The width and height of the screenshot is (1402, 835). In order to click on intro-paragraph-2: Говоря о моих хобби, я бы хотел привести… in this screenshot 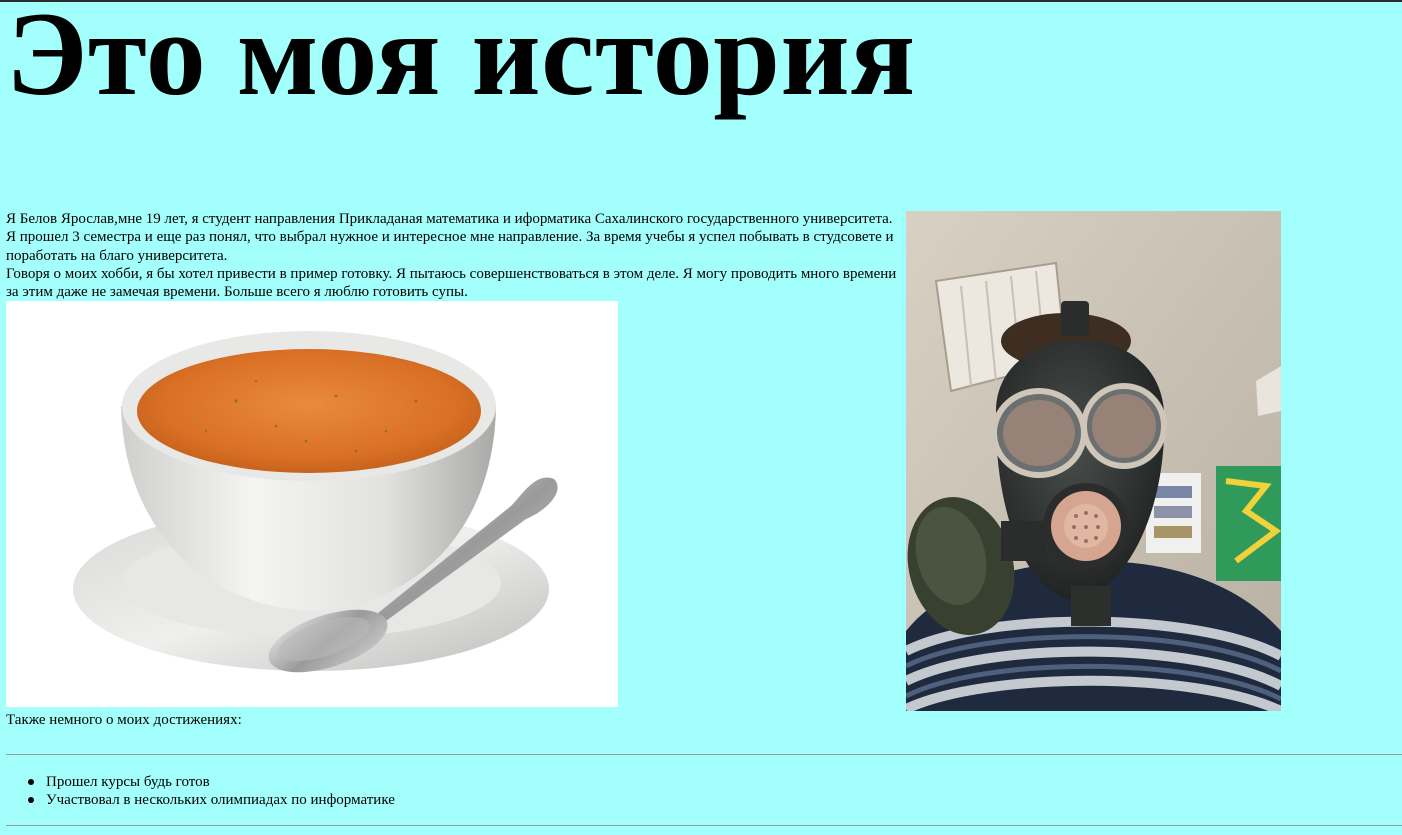, I will do `click(451, 283)`.